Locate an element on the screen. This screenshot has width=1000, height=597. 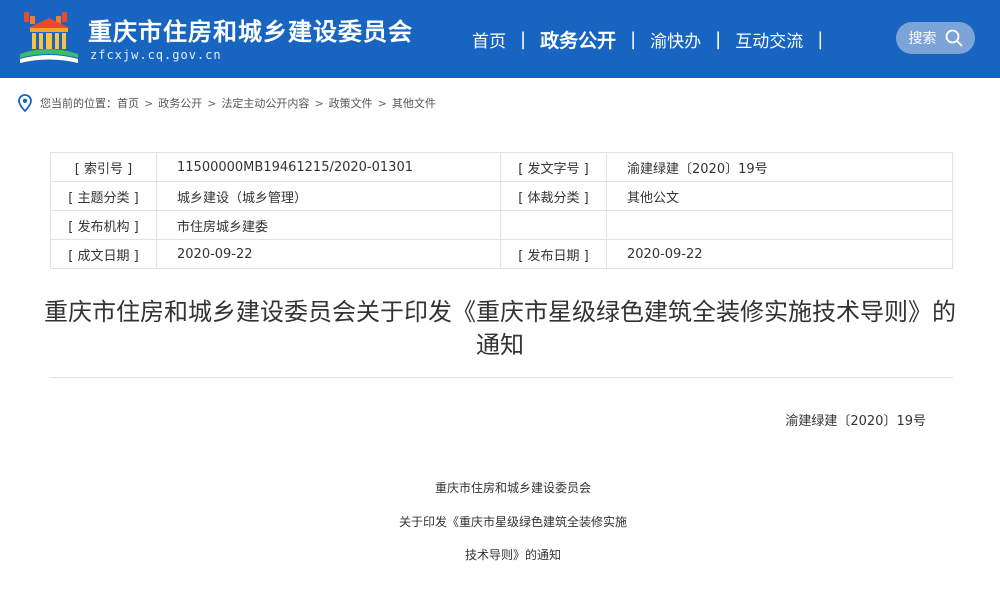
breadcrumb-prefix: 您当前的位置： is located at coordinates (78, 103).